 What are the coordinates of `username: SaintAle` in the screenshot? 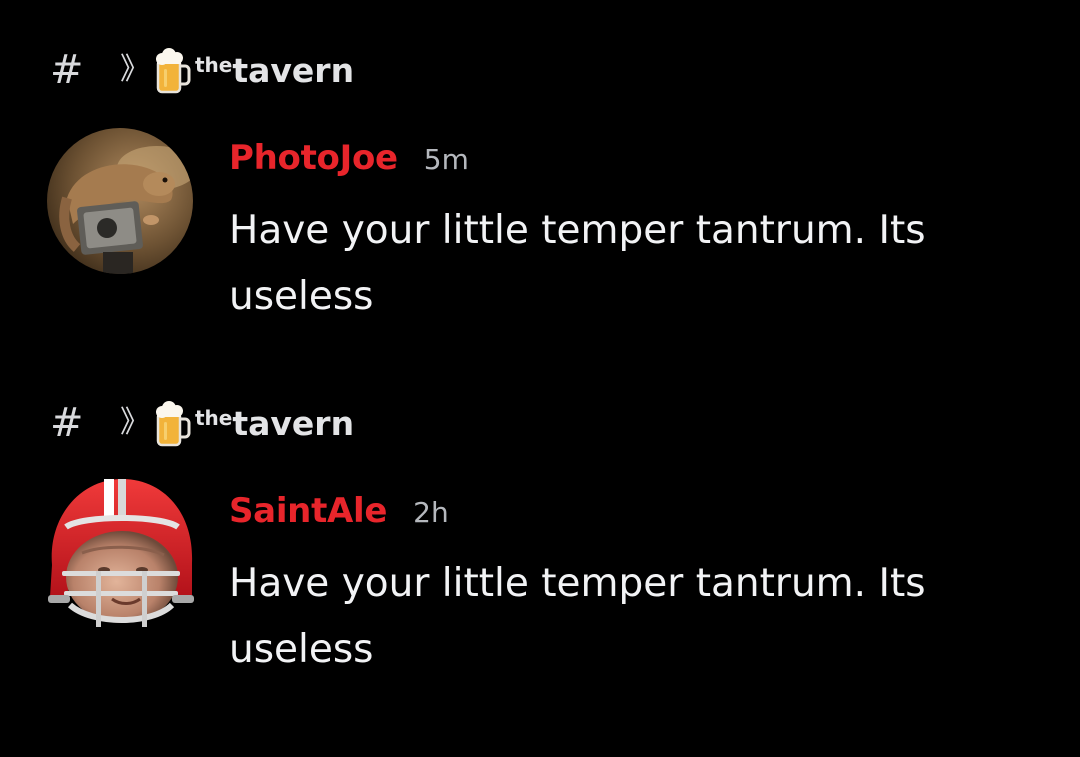 It's located at (308, 511).